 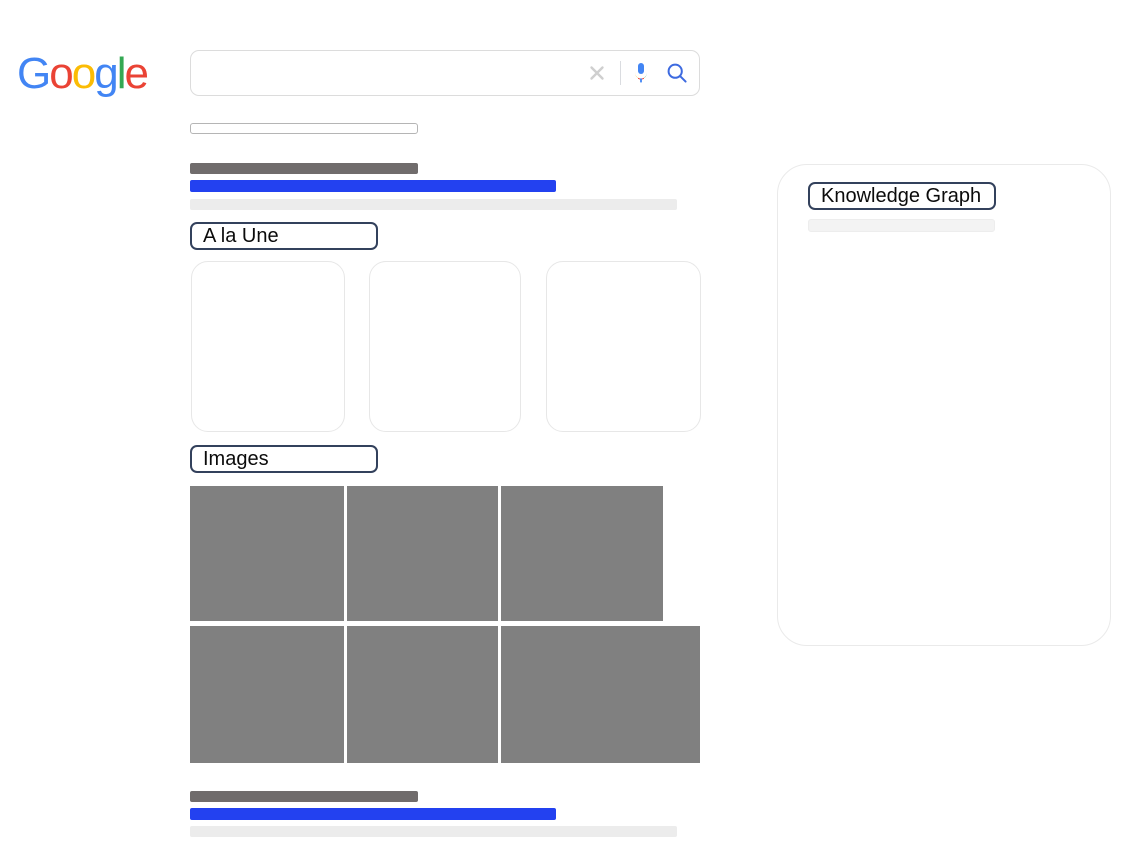 I want to click on search-input, so click(x=385, y=73).